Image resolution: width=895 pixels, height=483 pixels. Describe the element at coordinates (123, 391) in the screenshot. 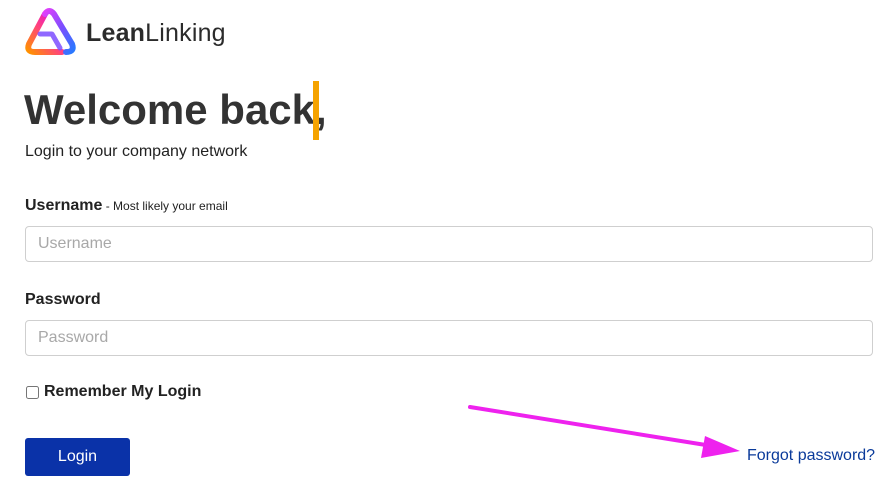

I see `remember-login-label: Remember My Login` at that location.